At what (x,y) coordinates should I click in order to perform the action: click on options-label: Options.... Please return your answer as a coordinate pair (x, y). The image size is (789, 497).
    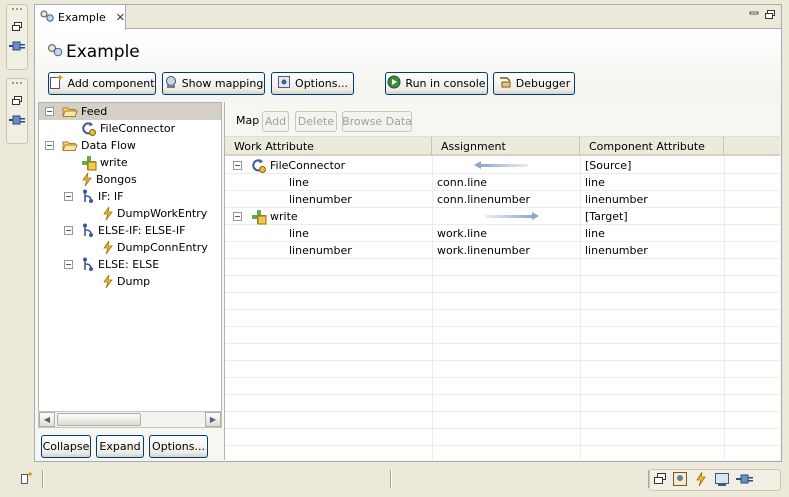
    Looking at the image, I should click on (321, 83).